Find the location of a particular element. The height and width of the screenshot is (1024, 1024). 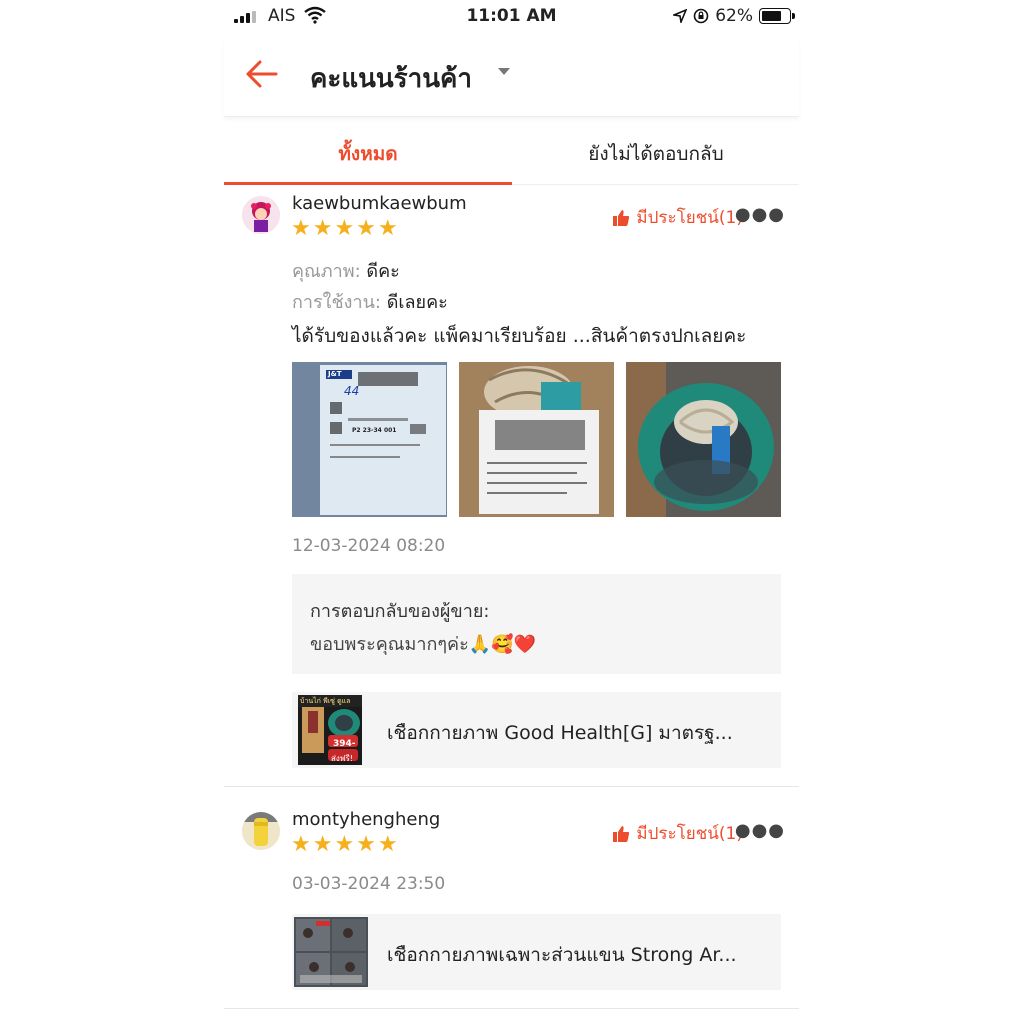

back-arrow-icon is located at coordinates (262, 74).